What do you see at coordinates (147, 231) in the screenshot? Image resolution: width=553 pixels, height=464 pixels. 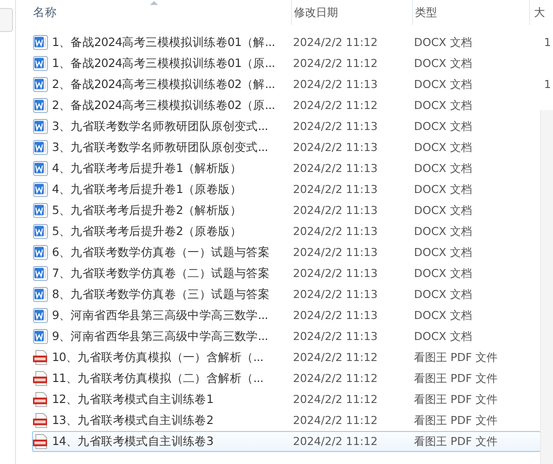 I see `file-name: 5、九省联考考后提升卷2（原卷版）` at bounding box center [147, 231].